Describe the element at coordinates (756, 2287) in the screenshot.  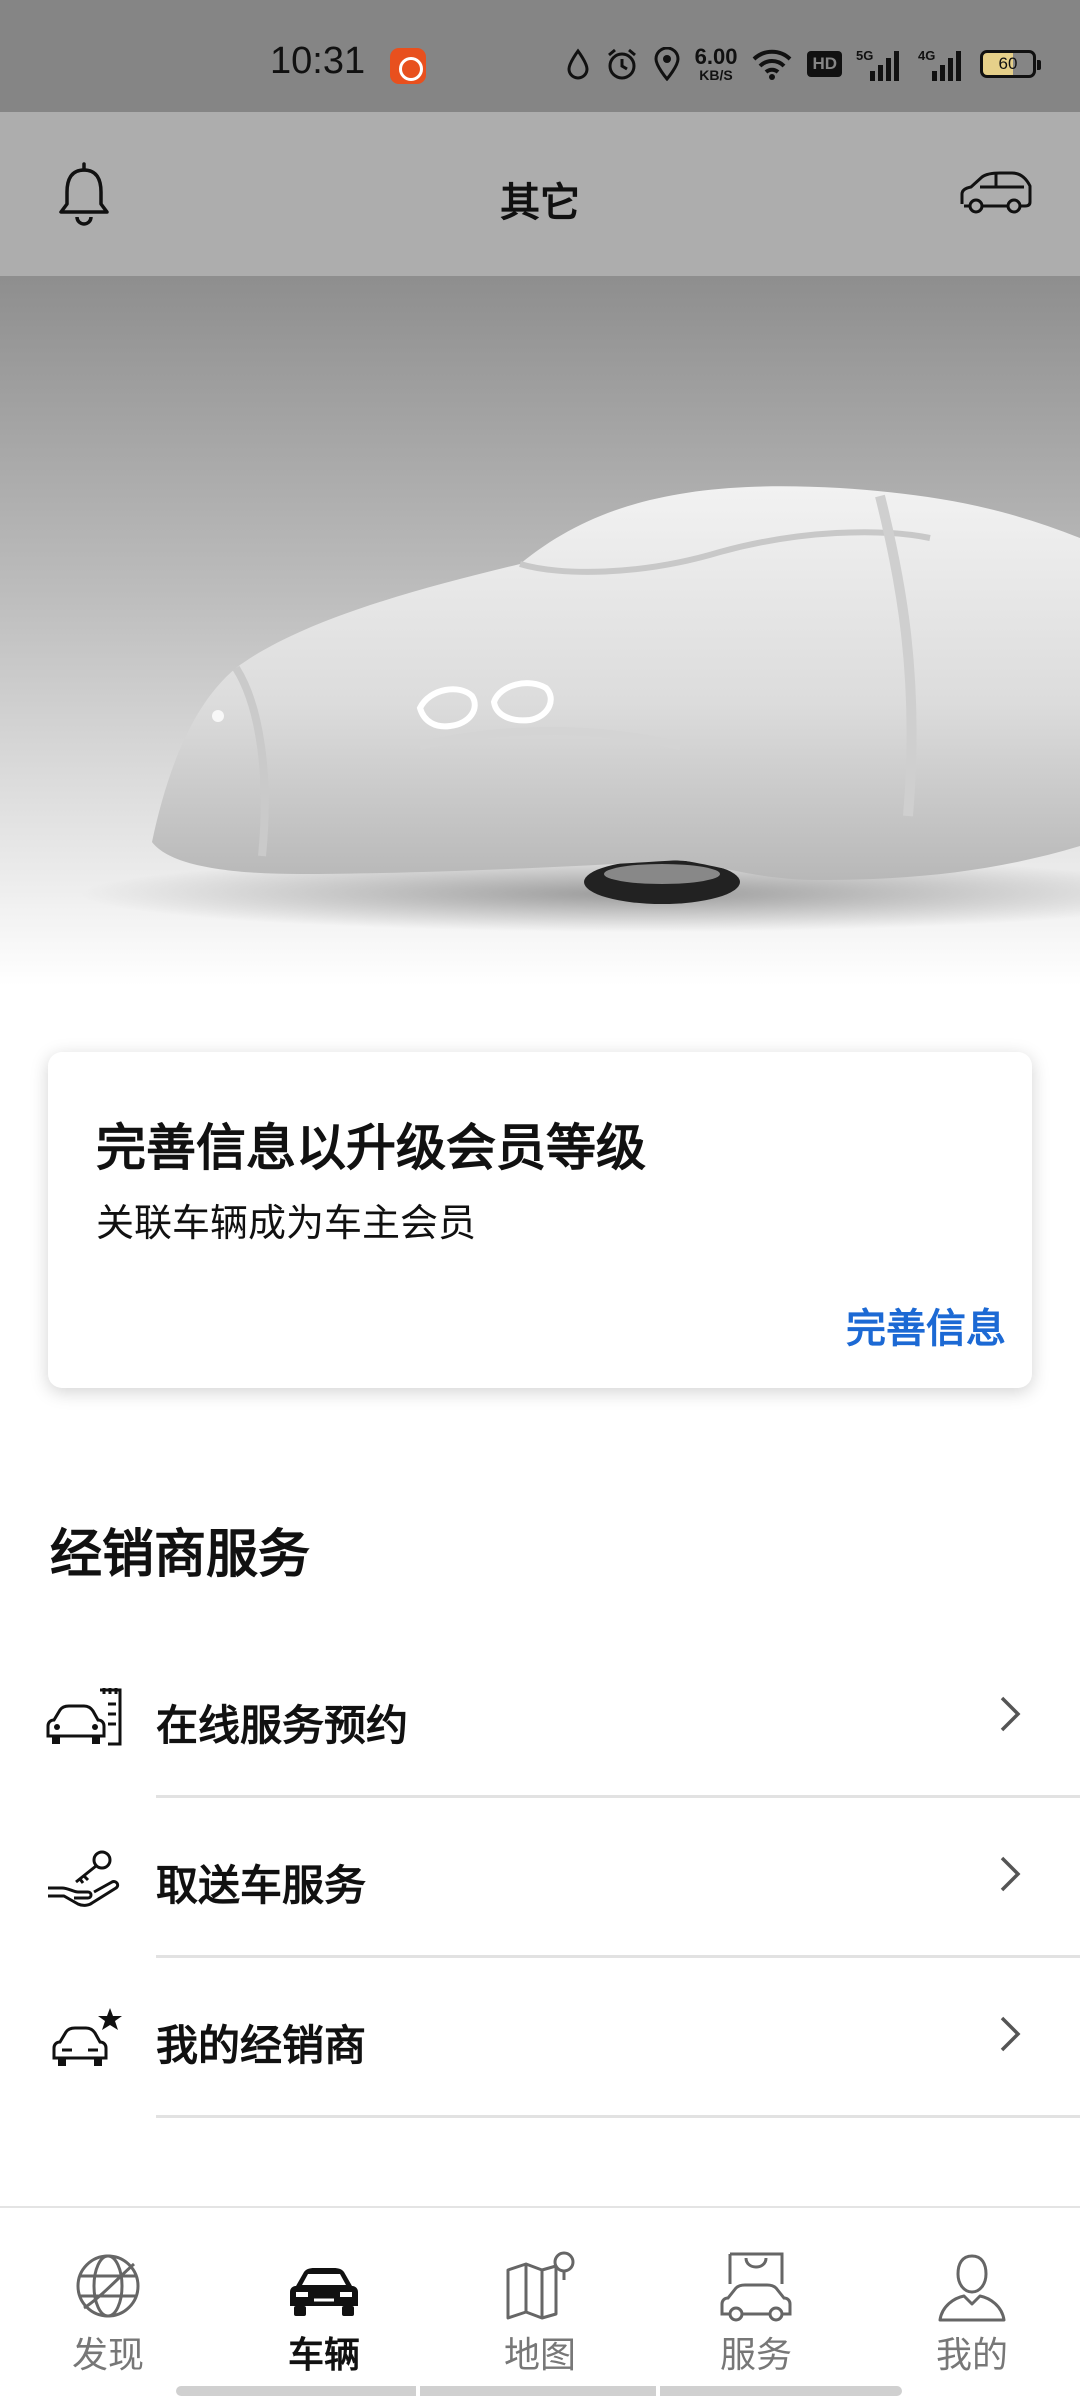
I see `service-bag-icon` at that location.